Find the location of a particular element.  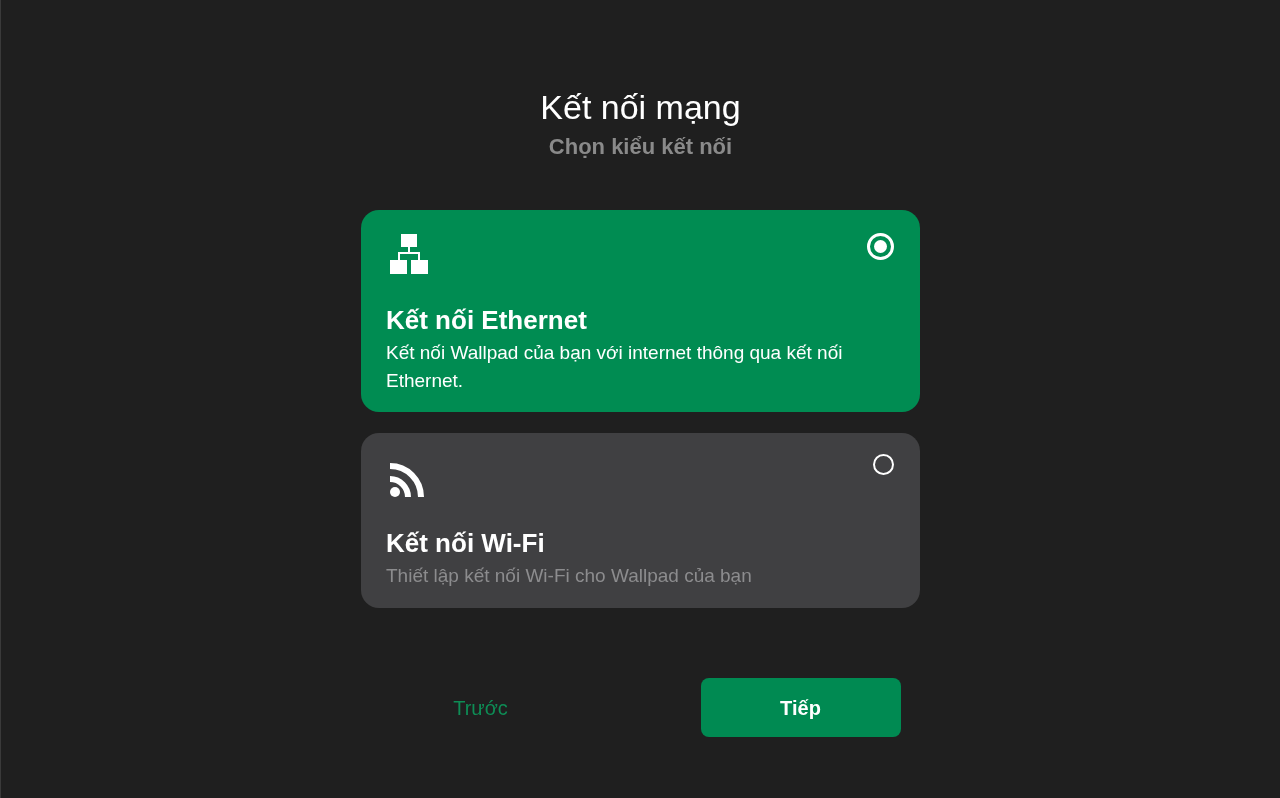

option-card: Kết nối Wi-Fi Thiết lập kết nối Wi-Fi cho Wallpad của bạn is located at coordinates (640, 520).